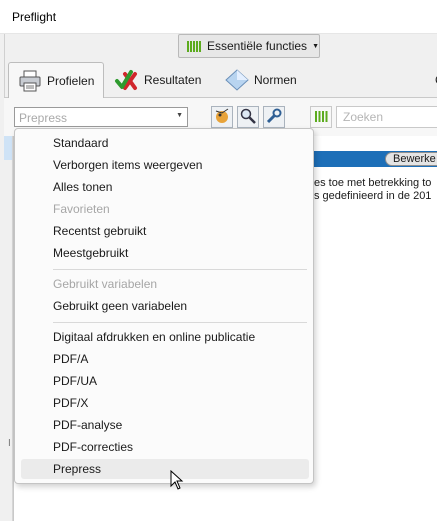 Image resolution: width=437 pixels, height=521 pixels. I want to click on profile-list: I, so click(8, 328).